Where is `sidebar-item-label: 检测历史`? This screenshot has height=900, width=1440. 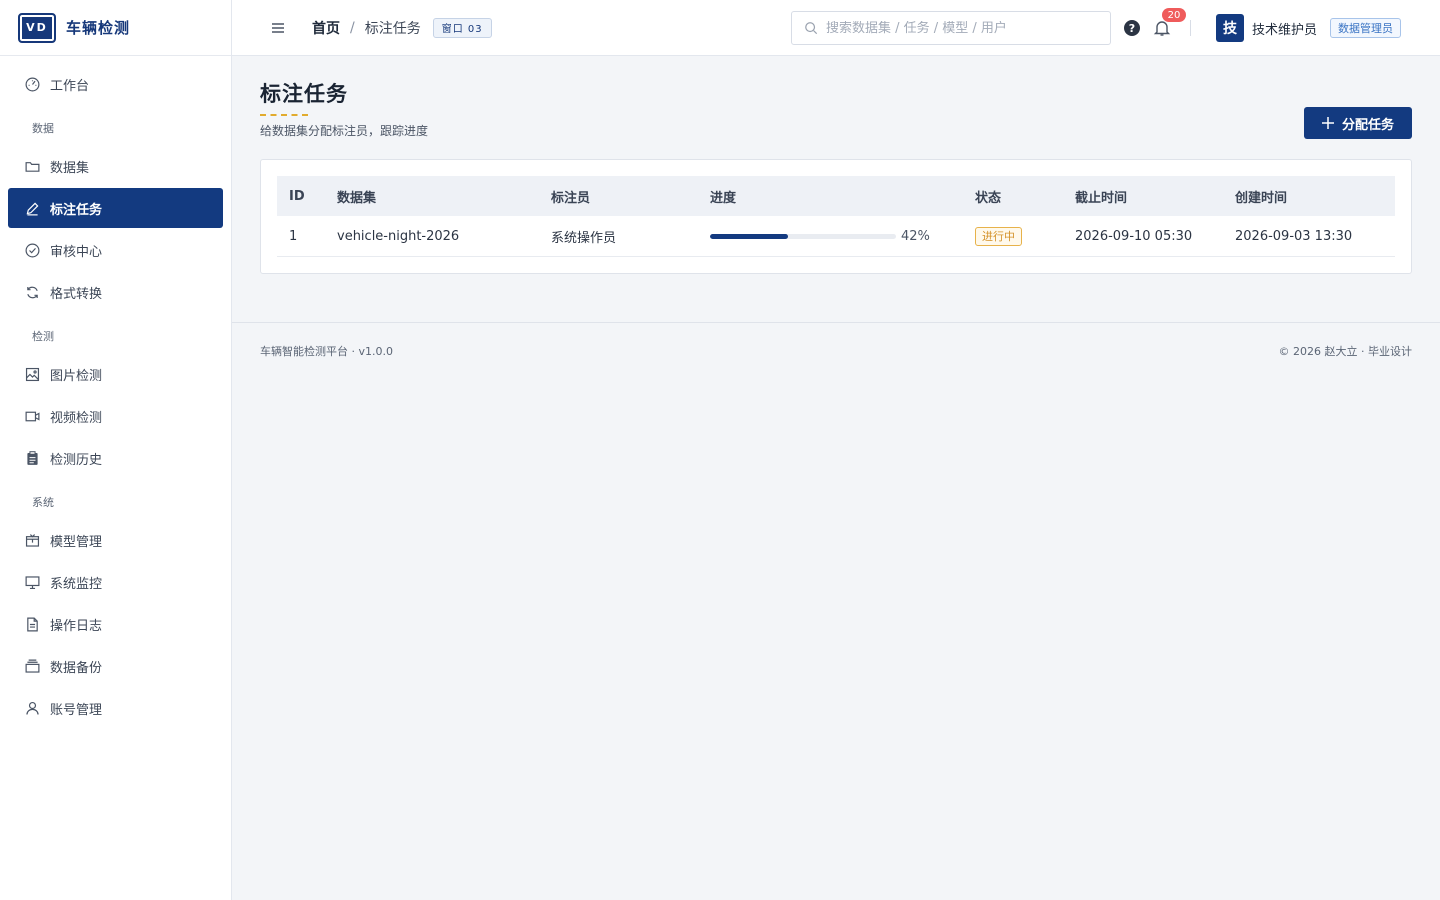 sidebar-item-label: 检测历史 is located at coordinates (76, 460).